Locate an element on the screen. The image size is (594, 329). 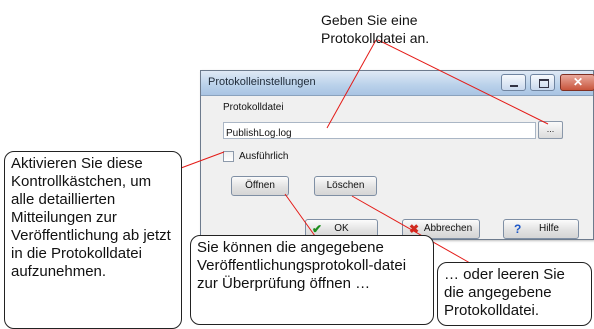
help-label: Hilfe is located at coordinates (548, 228).